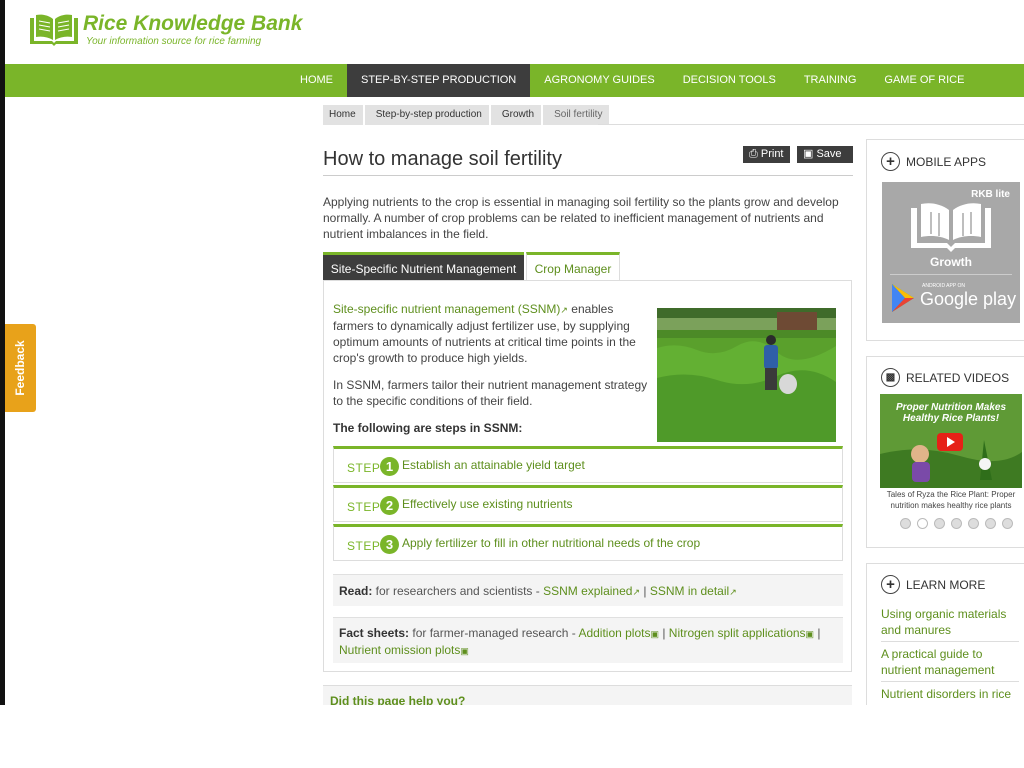 The height and width of the screenshot is (768, 1024). What do you see at coordinates (316, 80) in the screenshot?
I see `nav-item-home: HOME` at bounding box center [316, 80].